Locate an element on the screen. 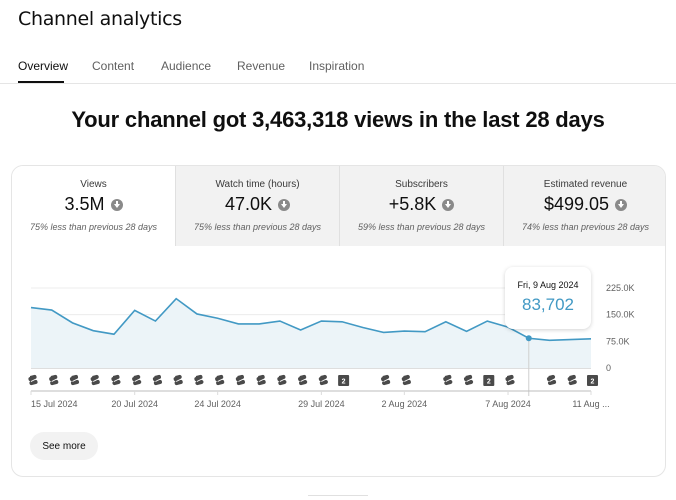  active-tab-indicator is located at coordinates (41, 82).